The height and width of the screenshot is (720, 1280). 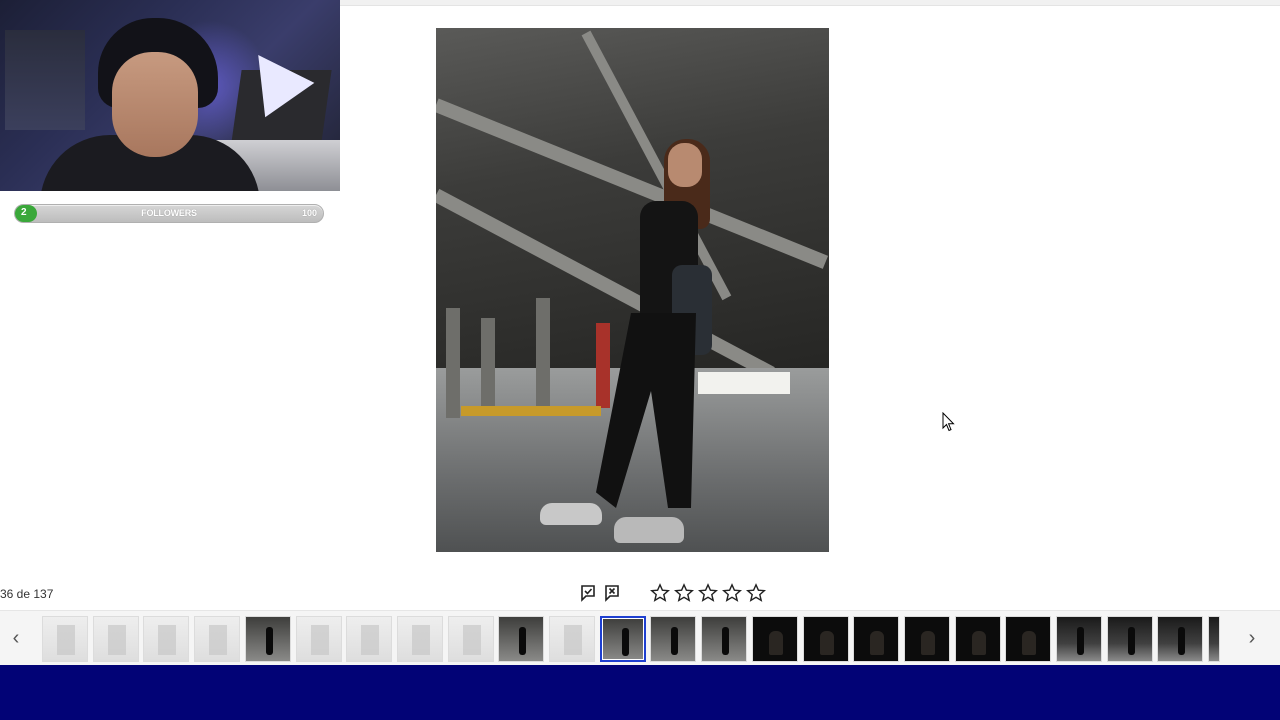 I want to click on streamer-face, so click(x=155, y=104).